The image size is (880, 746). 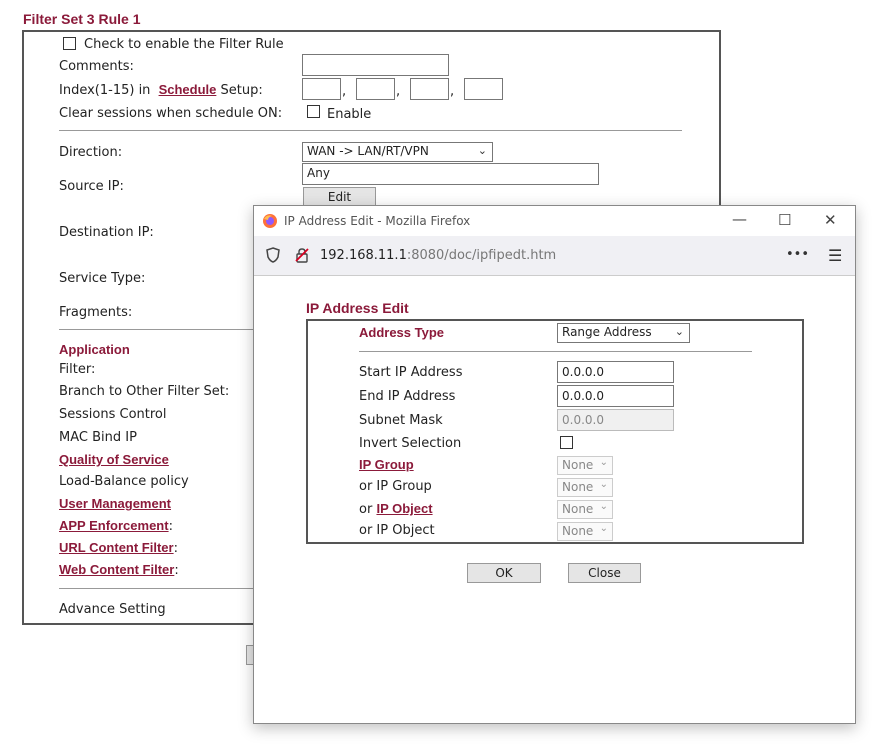 What do you see at coordinates (578, 487) in the screenshot?
I see `or-ip-group-value: None` at bounding box center [578, 487].